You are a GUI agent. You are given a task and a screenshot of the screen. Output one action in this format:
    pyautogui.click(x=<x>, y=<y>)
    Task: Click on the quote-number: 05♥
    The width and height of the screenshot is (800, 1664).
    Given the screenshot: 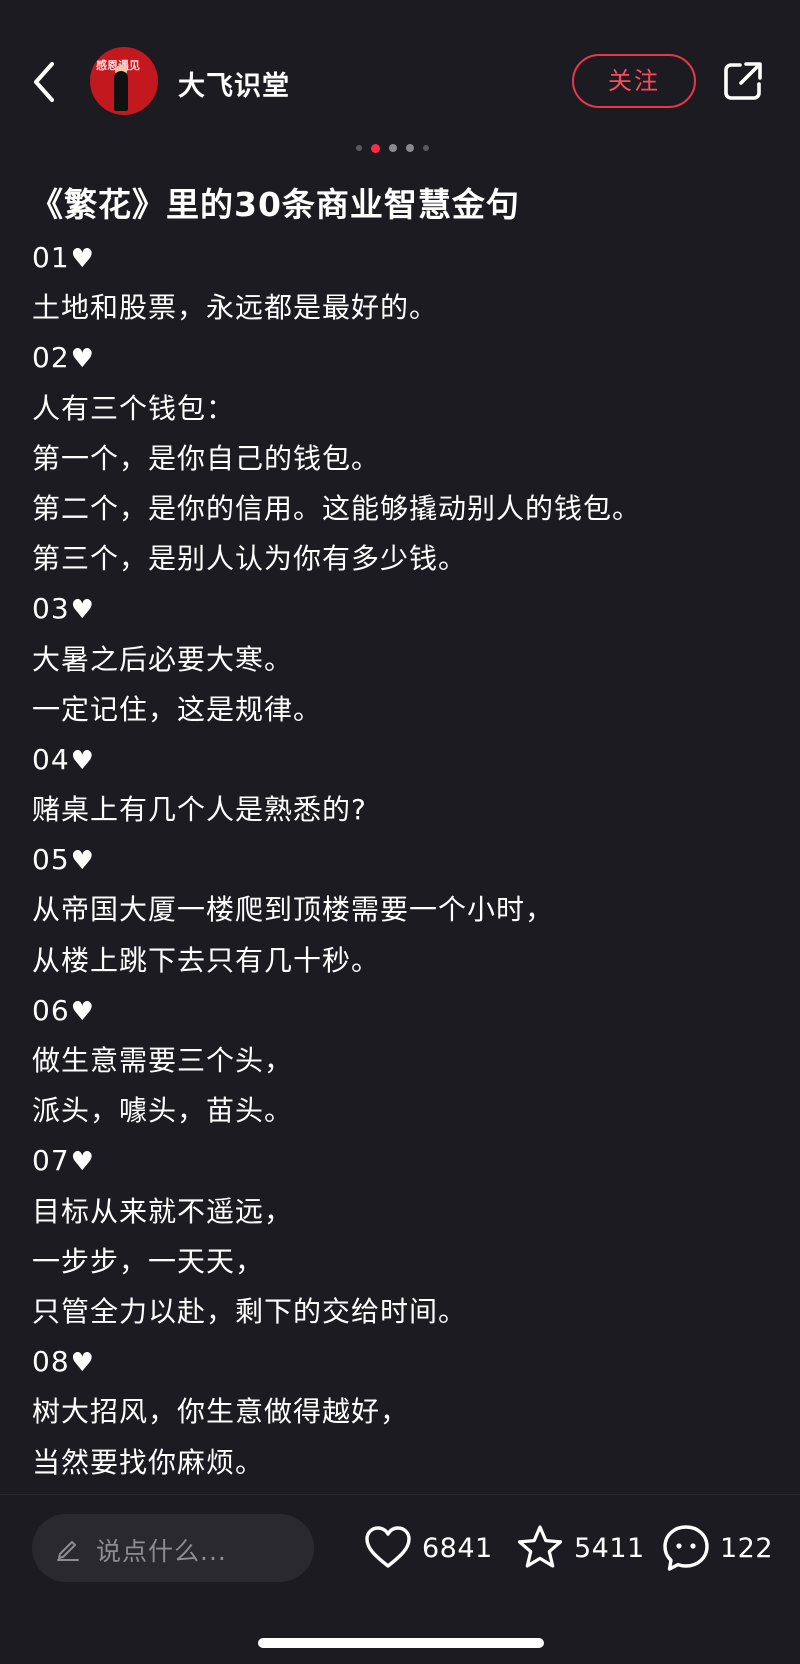 What is the action you would take?
    pyautogui.click(x=402, y=860)
    